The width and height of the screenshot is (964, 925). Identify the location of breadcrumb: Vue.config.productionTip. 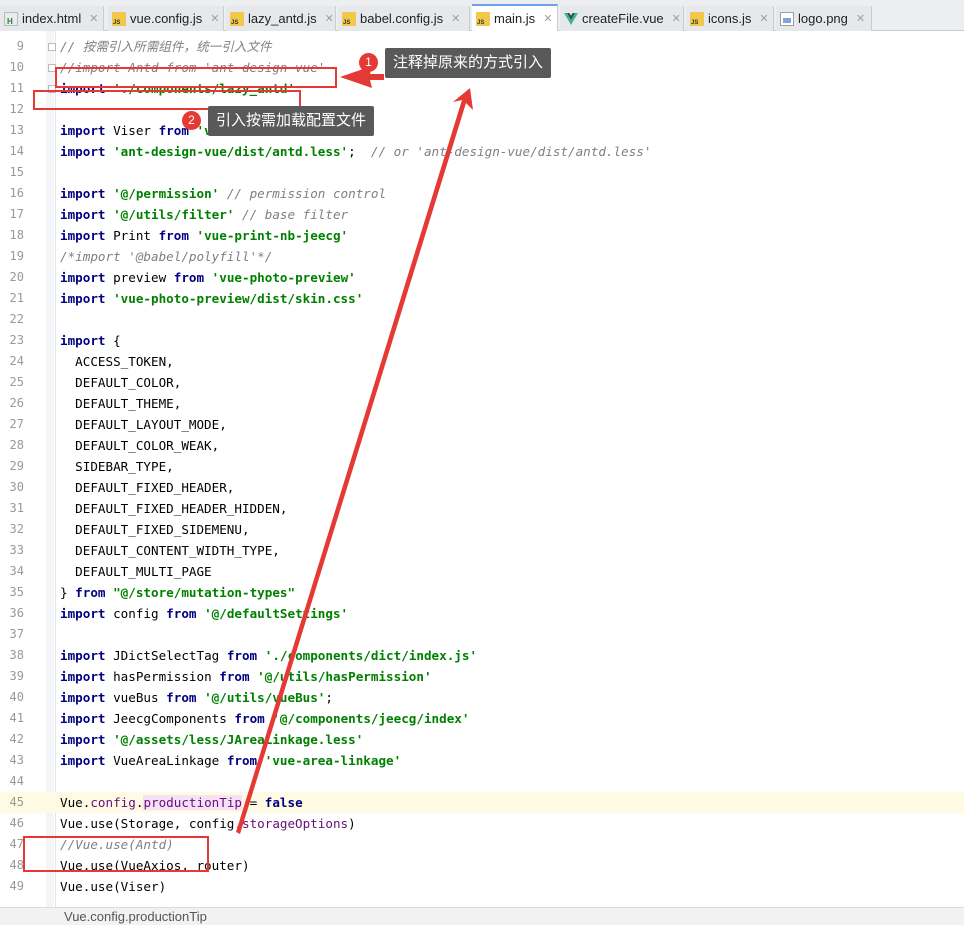
(135, 916).